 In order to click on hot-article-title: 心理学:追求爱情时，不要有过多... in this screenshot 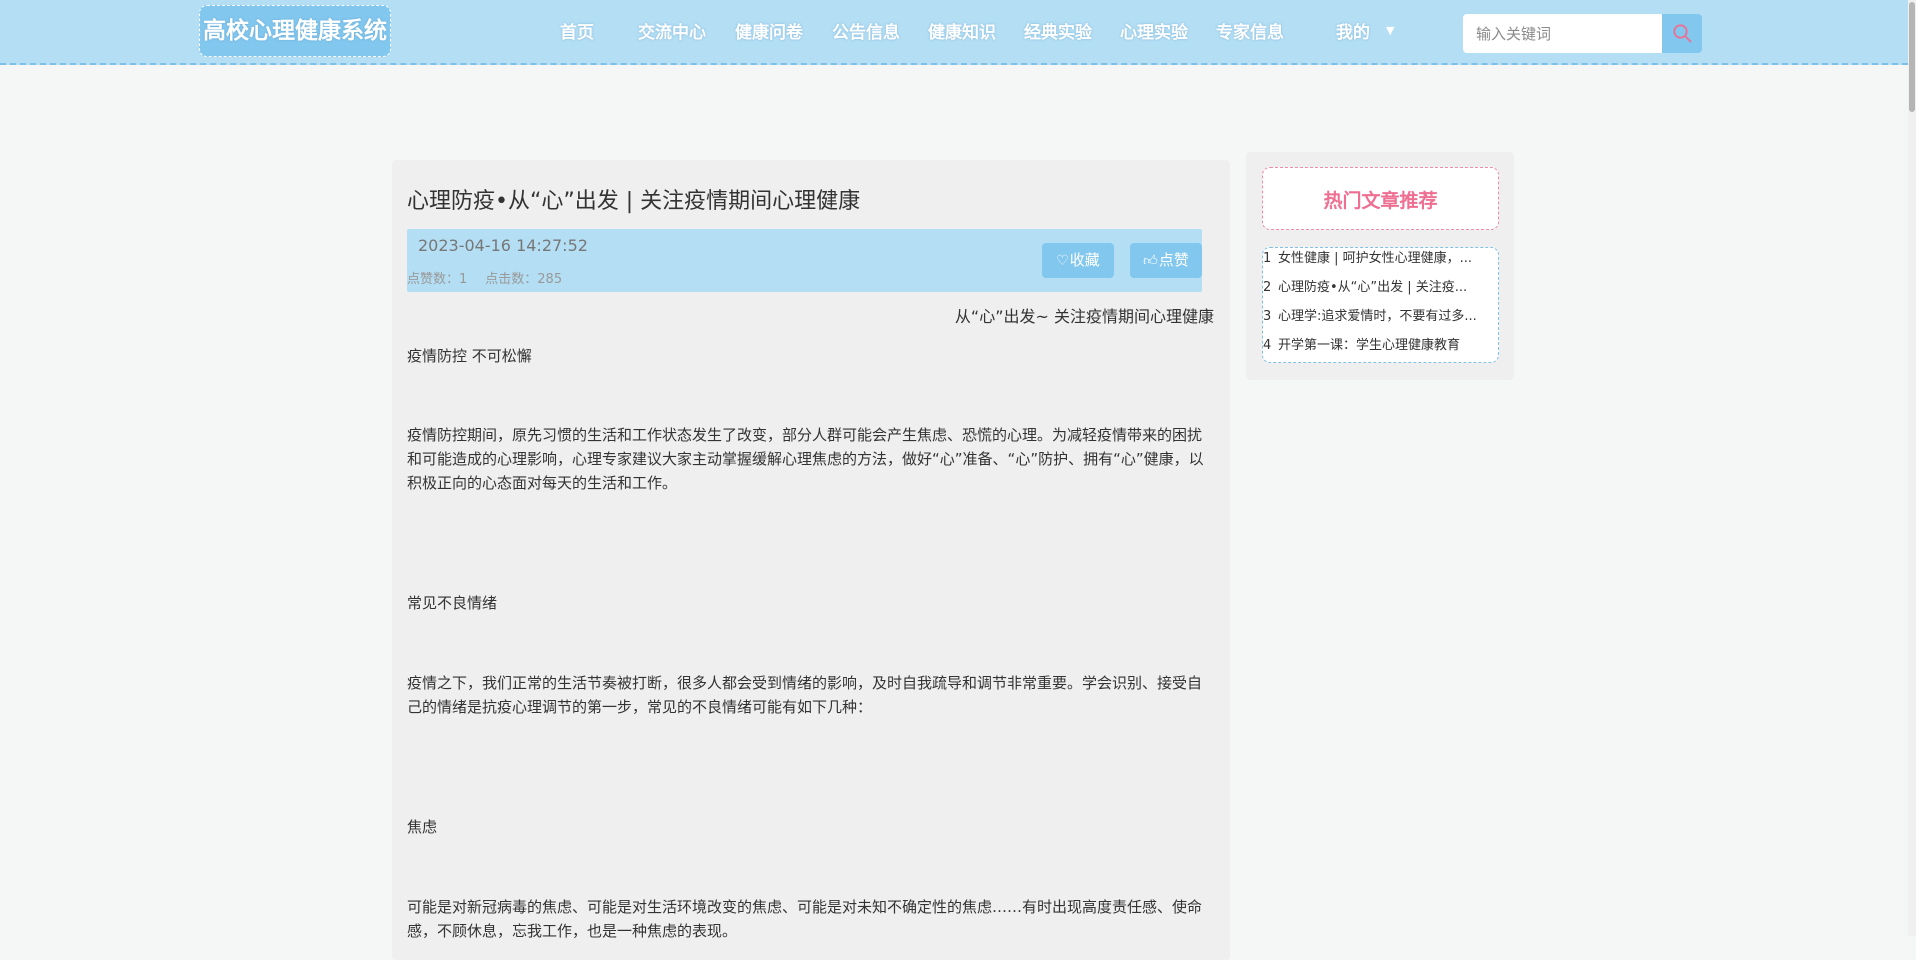, I will do `click(1377, 316)`.